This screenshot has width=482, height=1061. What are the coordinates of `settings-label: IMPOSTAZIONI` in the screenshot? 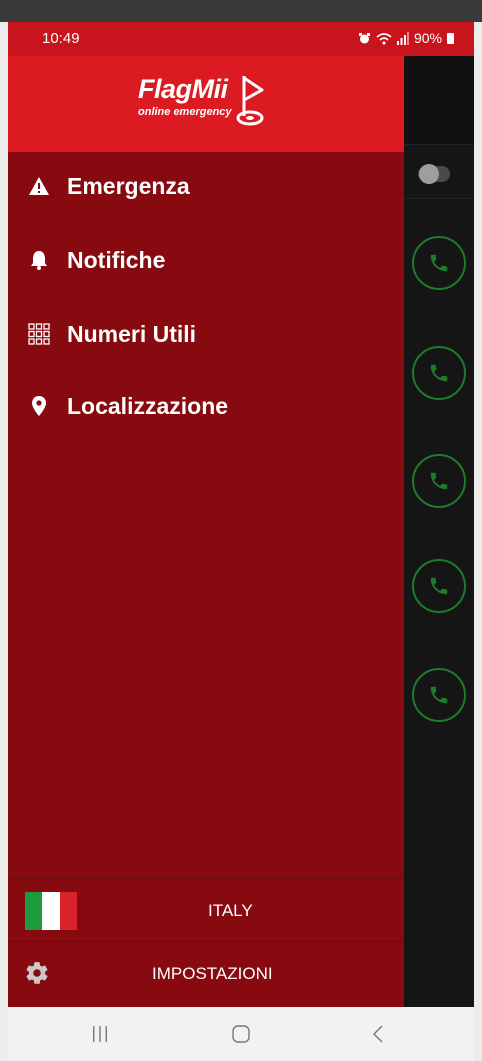 It's located at (212, 973).